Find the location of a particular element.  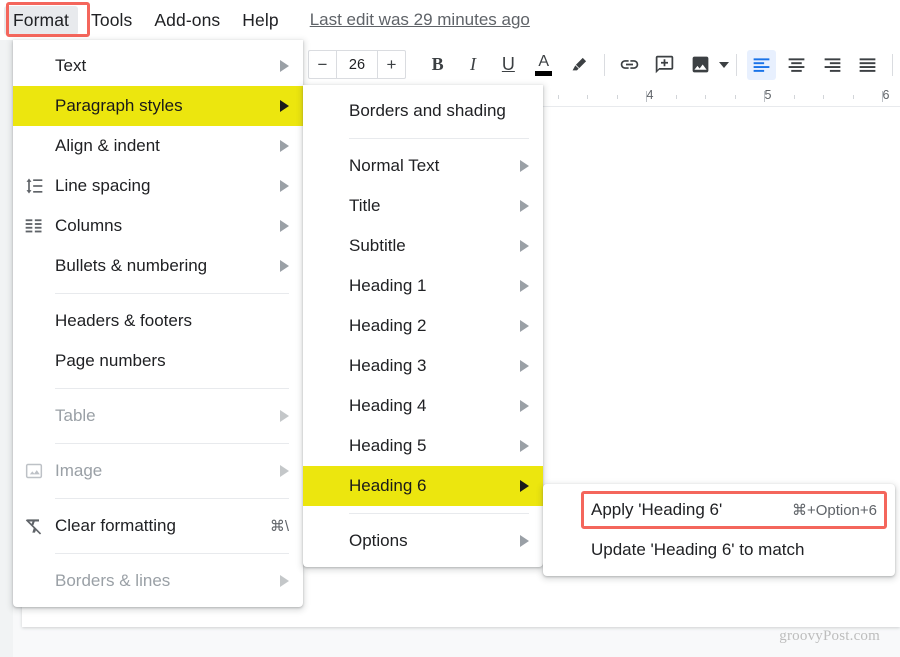

menu-item-label: Line spacing is located at coordinates (103, 185).